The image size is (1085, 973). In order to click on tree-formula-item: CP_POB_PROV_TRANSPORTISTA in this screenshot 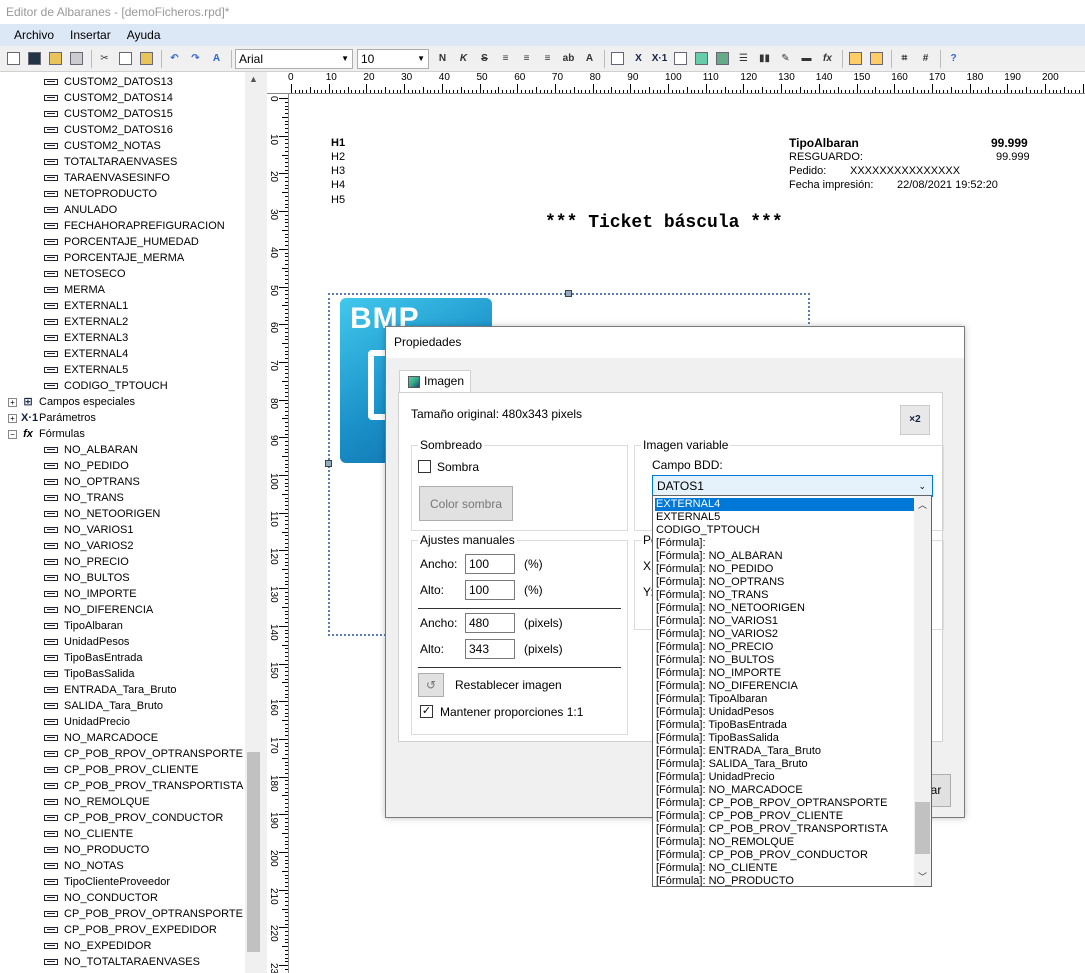, I will do `click(143, 786)`.